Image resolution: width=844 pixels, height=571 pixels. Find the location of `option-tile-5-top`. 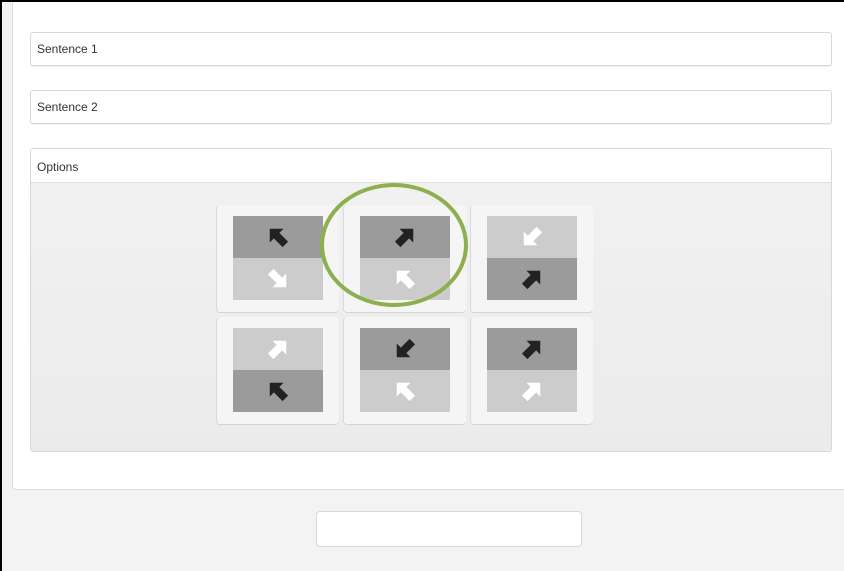

option-tile-5-top is located at coordinates (405, 349).